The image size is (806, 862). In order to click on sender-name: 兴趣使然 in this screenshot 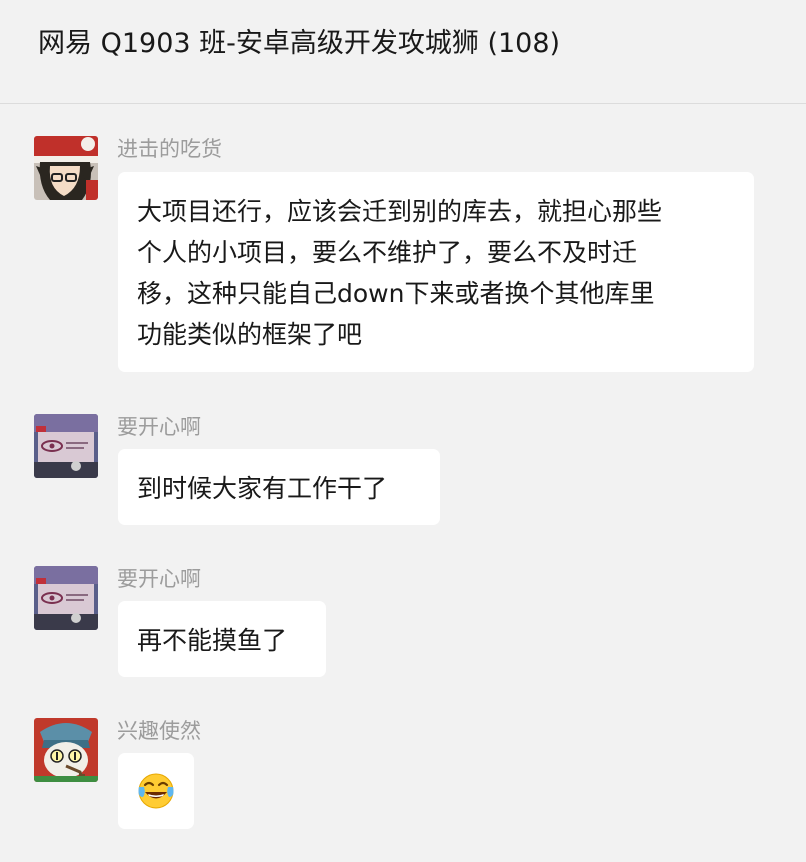, I will do `click(159, 731)`.